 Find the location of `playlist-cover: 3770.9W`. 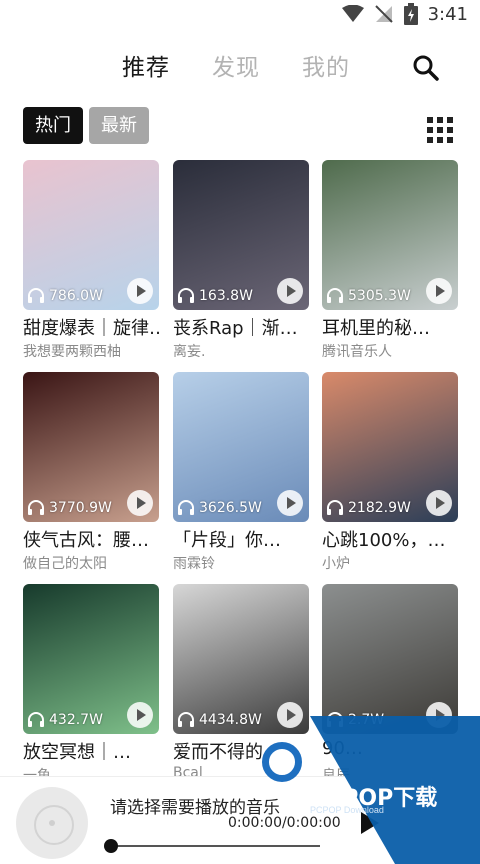

playlist-cover: 3770.9W is located at coordinates (91, 447).